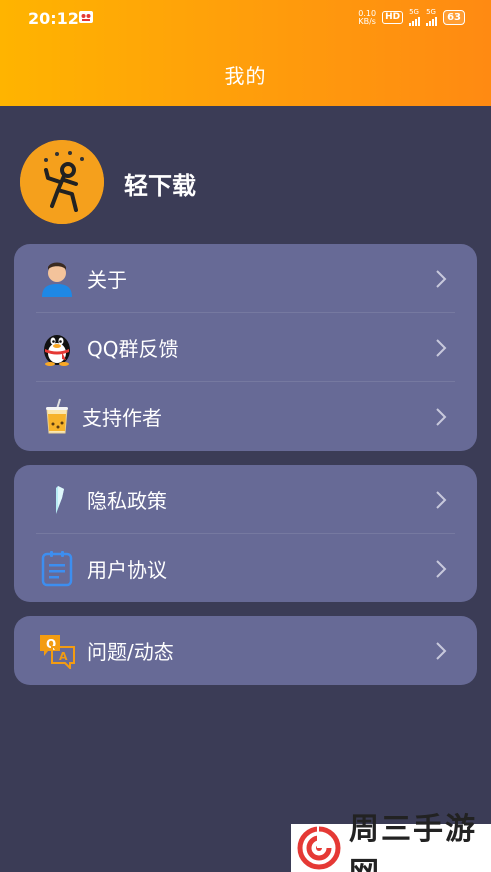 This screenshot has width=491, height=872. I want to click on watermark-text: 周三手游网, so click(413, 842).